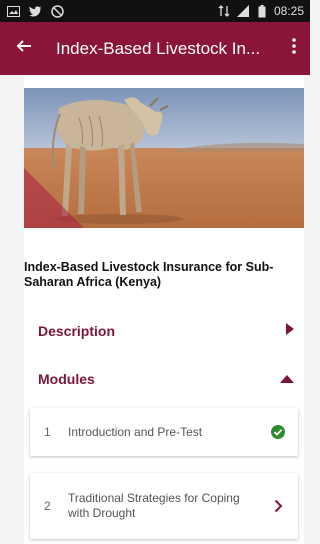 This screenshot has width=320, height=544. What do you see at coordinates (290, 331) in the screenshot?
I see `caret-right-icon` at bounding box center [290, 331].